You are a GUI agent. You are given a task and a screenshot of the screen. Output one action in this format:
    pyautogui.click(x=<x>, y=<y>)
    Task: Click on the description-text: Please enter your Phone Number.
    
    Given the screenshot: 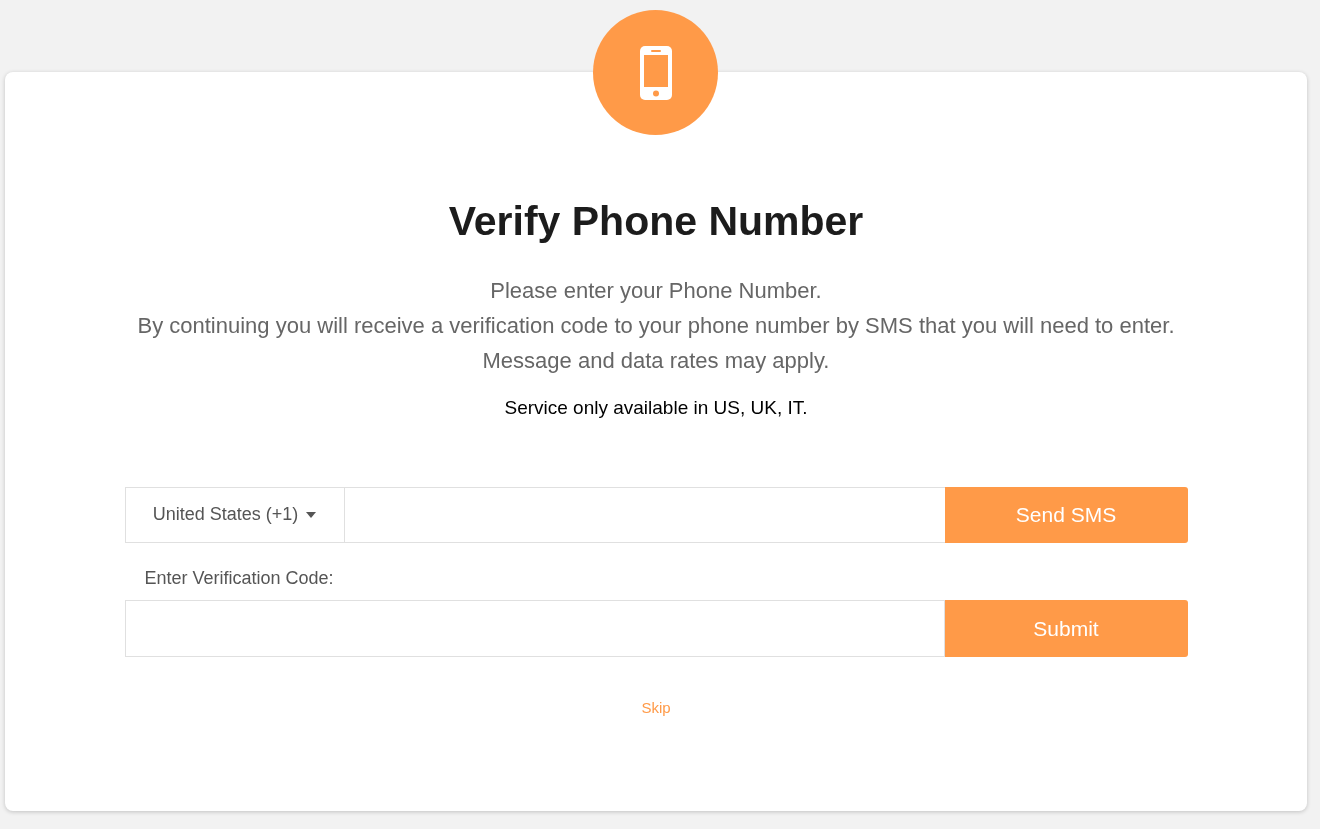 What is the action you would take?
    pyautogui.click(x=656, y=291)
    